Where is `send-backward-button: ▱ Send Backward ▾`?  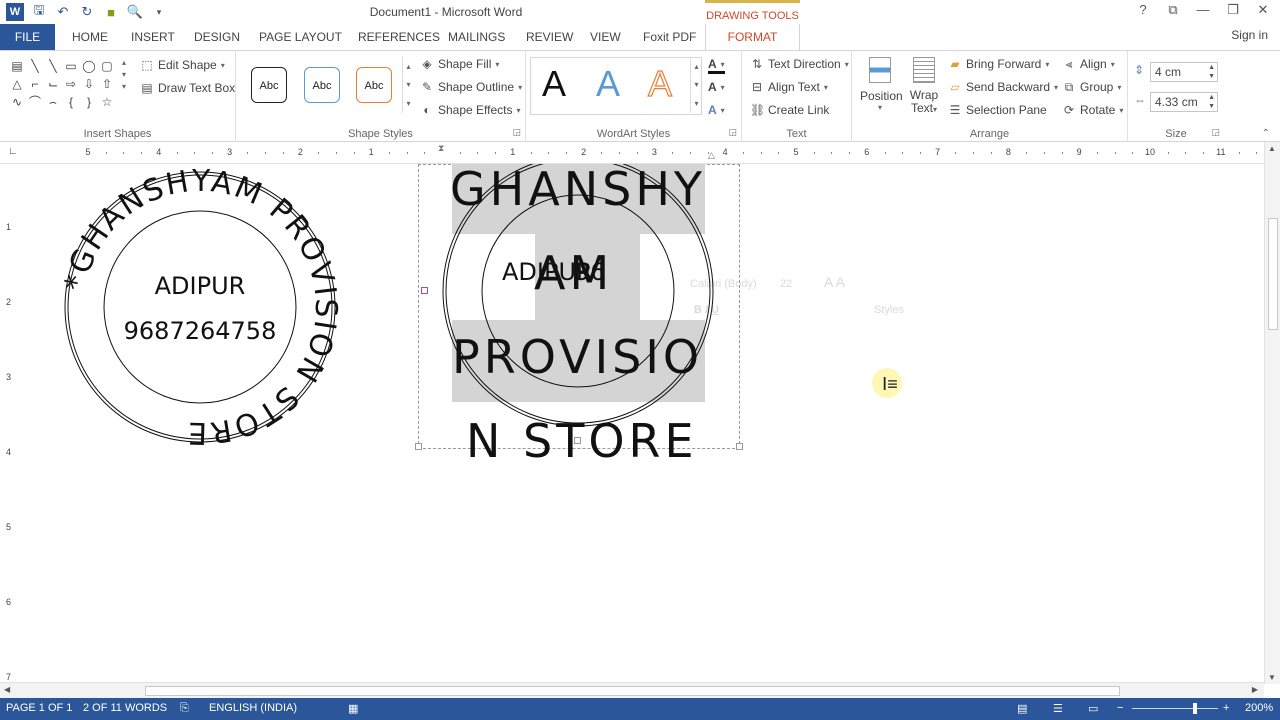
send-backward-button: ▱ Send Backward ▾ is located at coordinates (1003, 87).